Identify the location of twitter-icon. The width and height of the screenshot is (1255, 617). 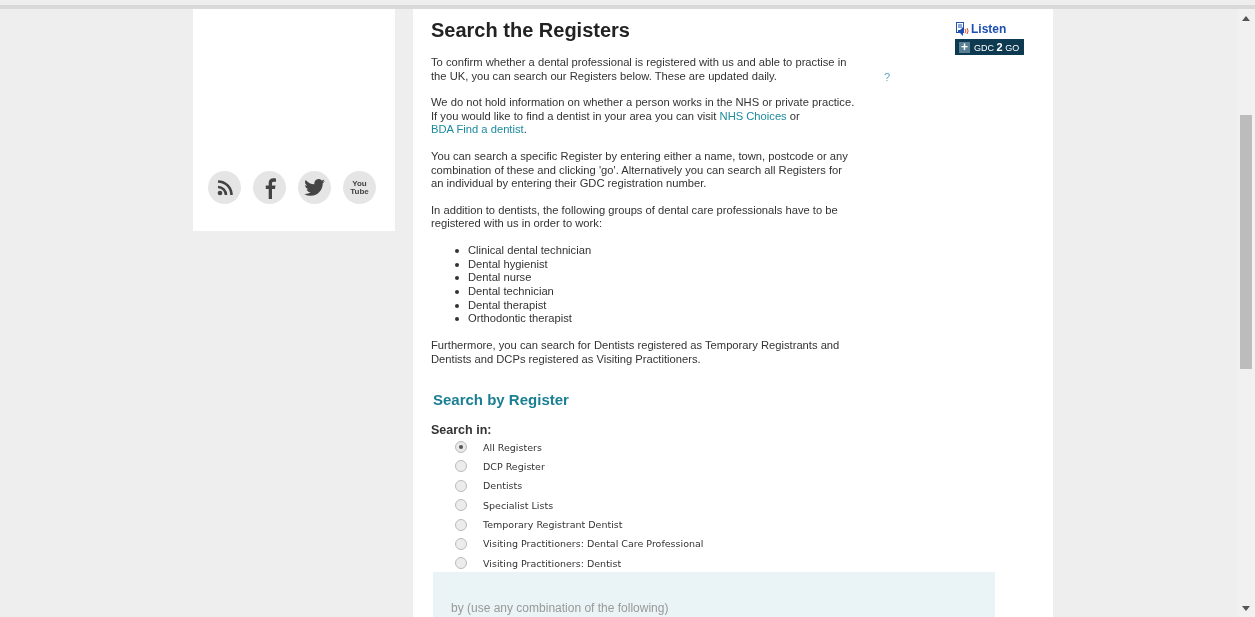
(314, 187).